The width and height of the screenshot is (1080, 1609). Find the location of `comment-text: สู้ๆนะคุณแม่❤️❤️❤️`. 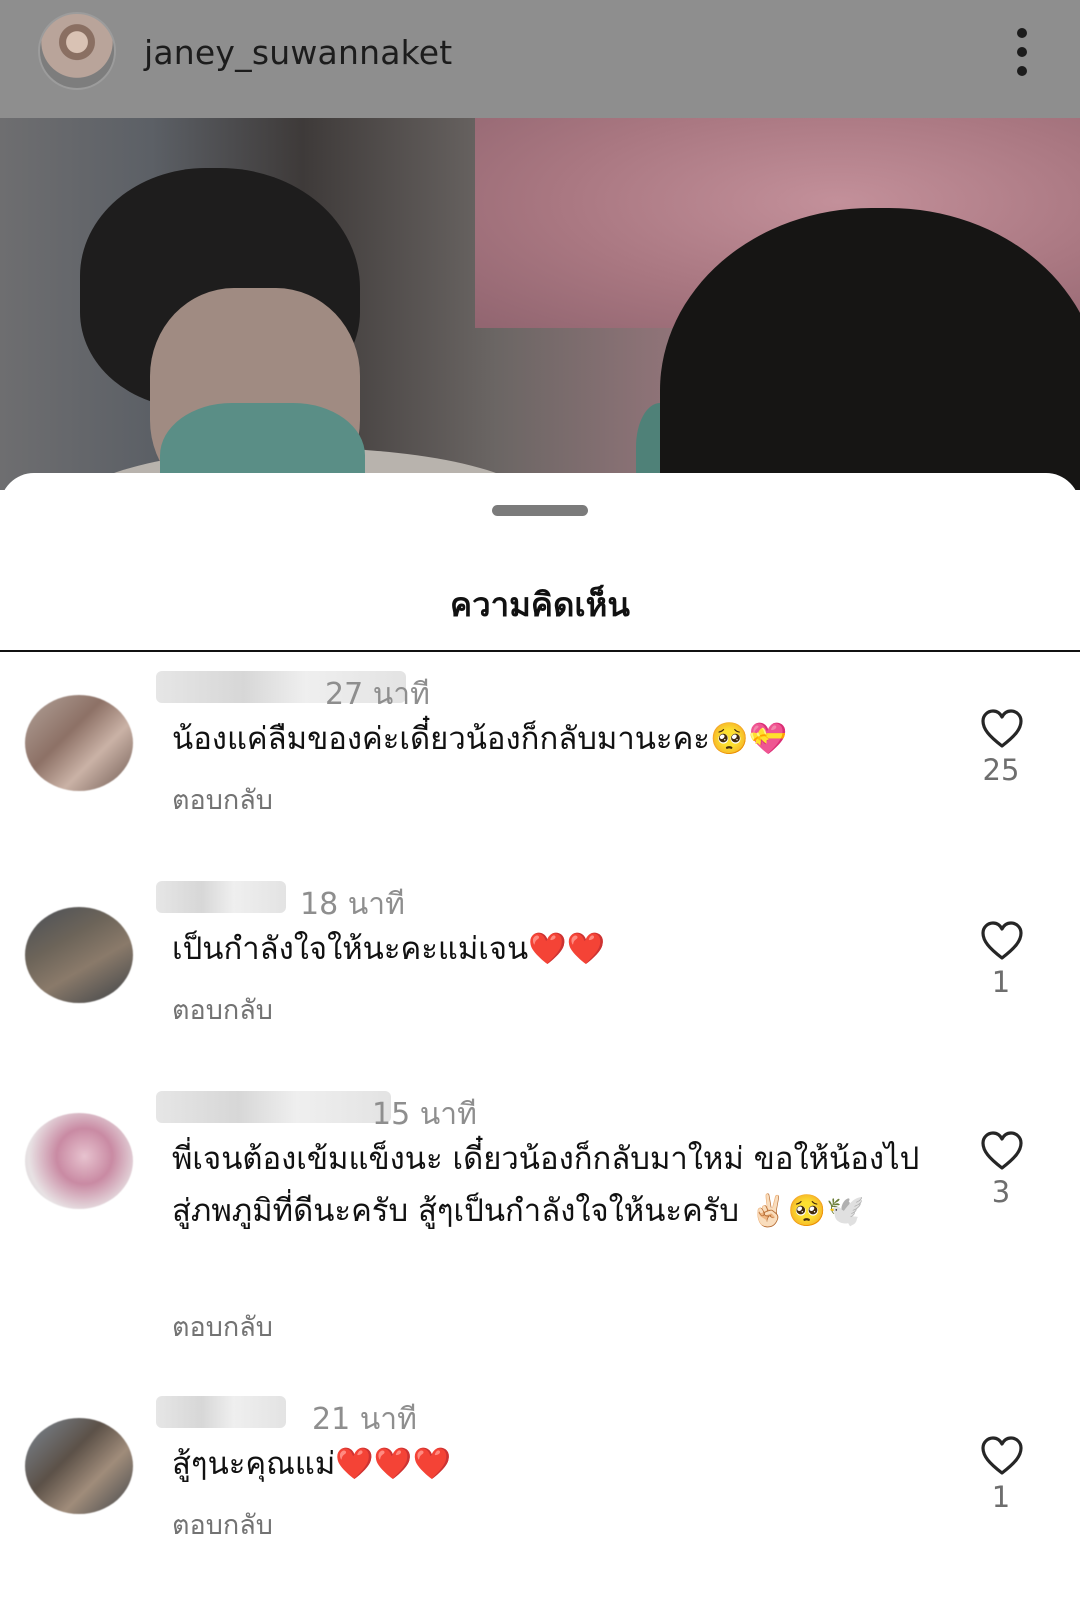

comment-text: สู้ๆนะคุณแม่❤️❤️❤️ is located at coordinates (312, 1464).